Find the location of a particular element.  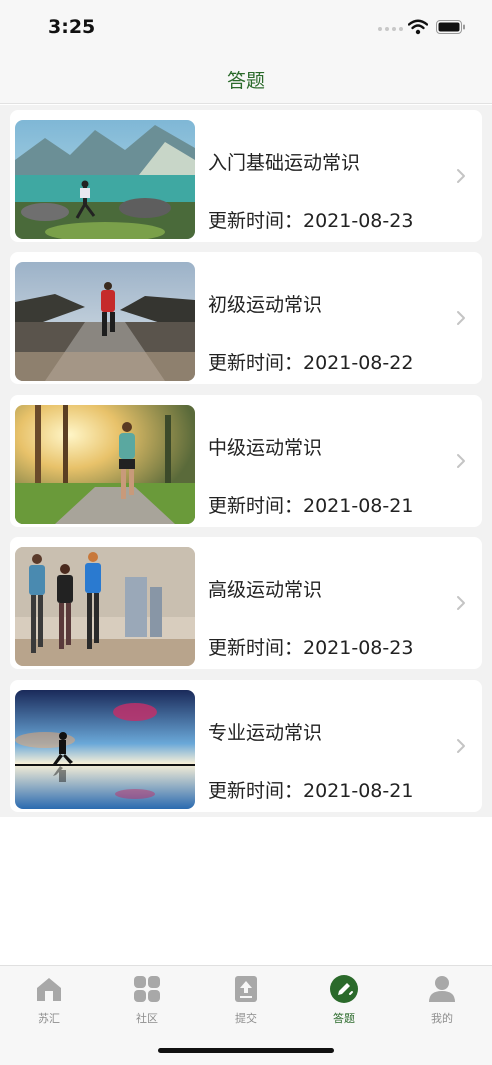

list-item-category-5: 专业运动常识 更新时间：2021-08-21 is located at coordinates (246, 746).